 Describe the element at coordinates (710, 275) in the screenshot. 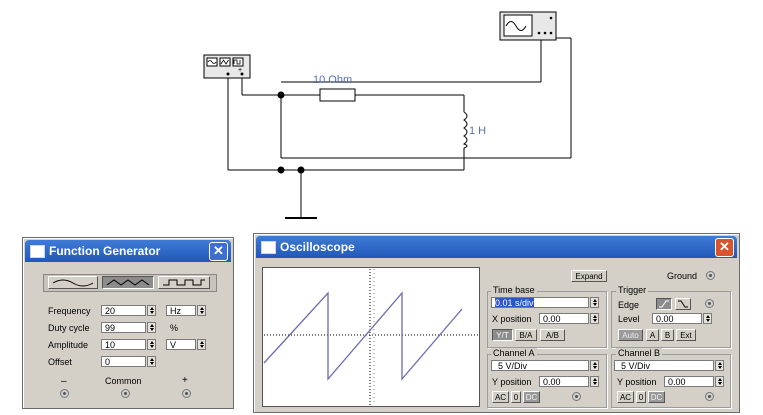

I see `ground-terminal` at that location.